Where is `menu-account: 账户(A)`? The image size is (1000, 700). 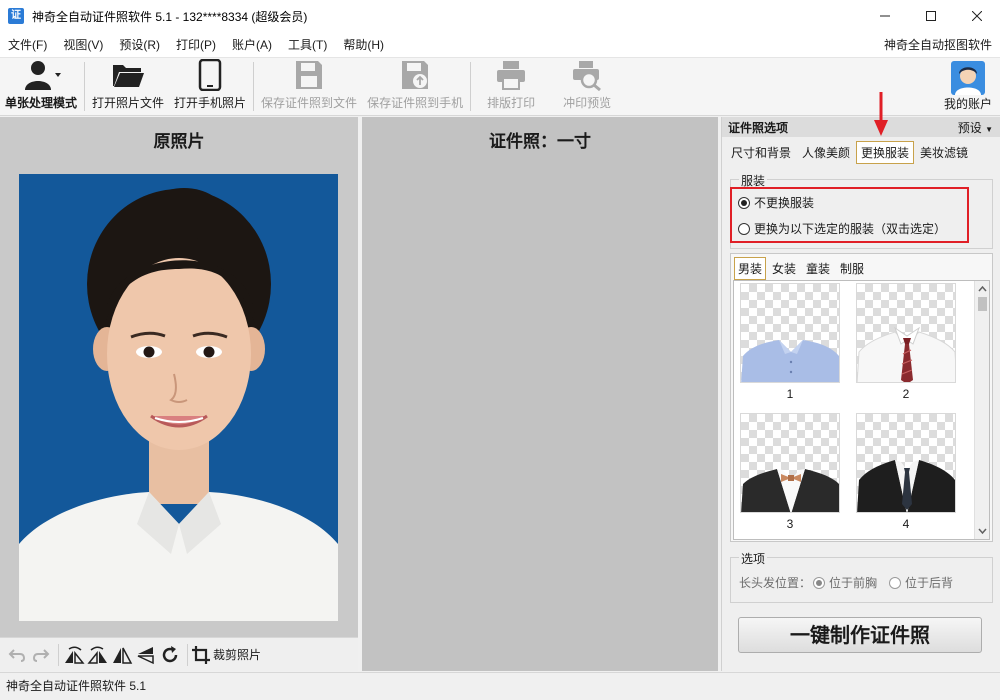
menu-account: 账户(A) is located at coordinates (252, 45).